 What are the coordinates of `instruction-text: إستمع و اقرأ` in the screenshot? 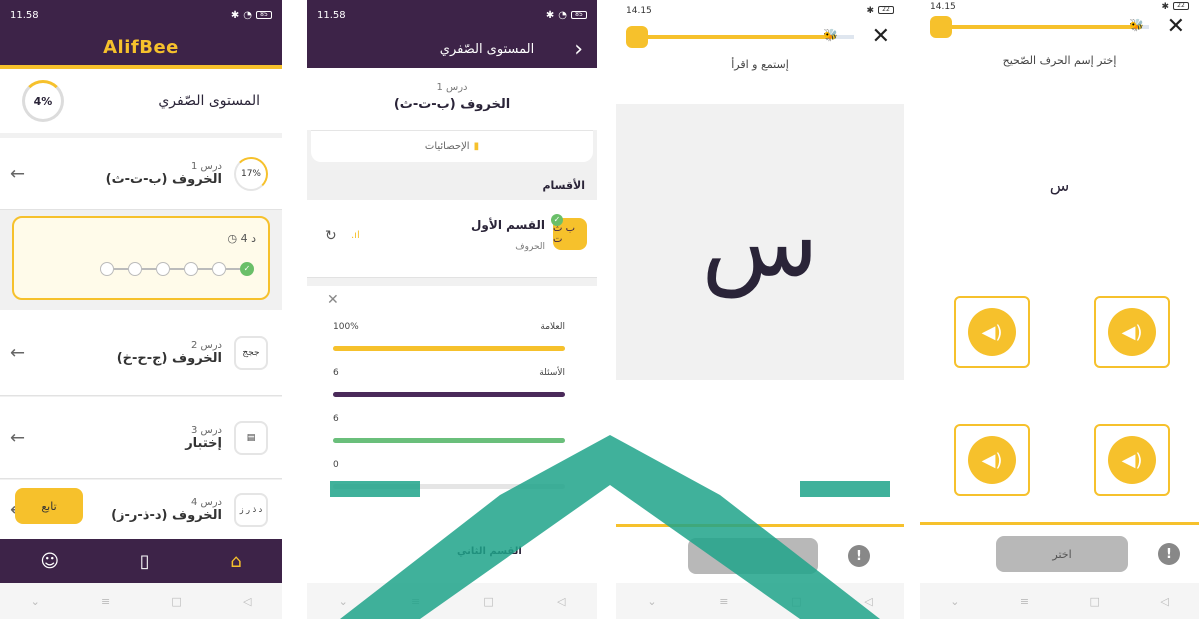 It's located at (760, 64).